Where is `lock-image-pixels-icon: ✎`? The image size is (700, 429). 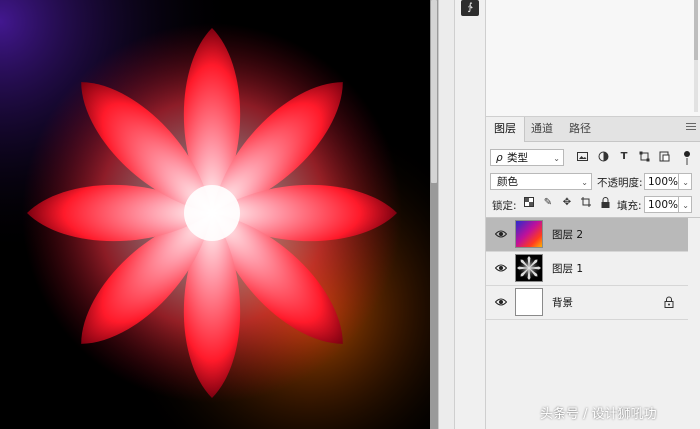 lock-image-pixels-icon: ✎ is located at coordinates (548, 203).